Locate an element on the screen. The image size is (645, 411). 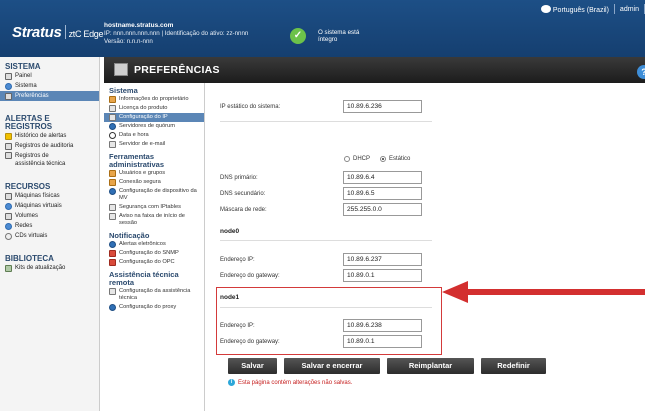
subnav-item-snmp: Configuração do SNMP is located at coordinates (154, 253).